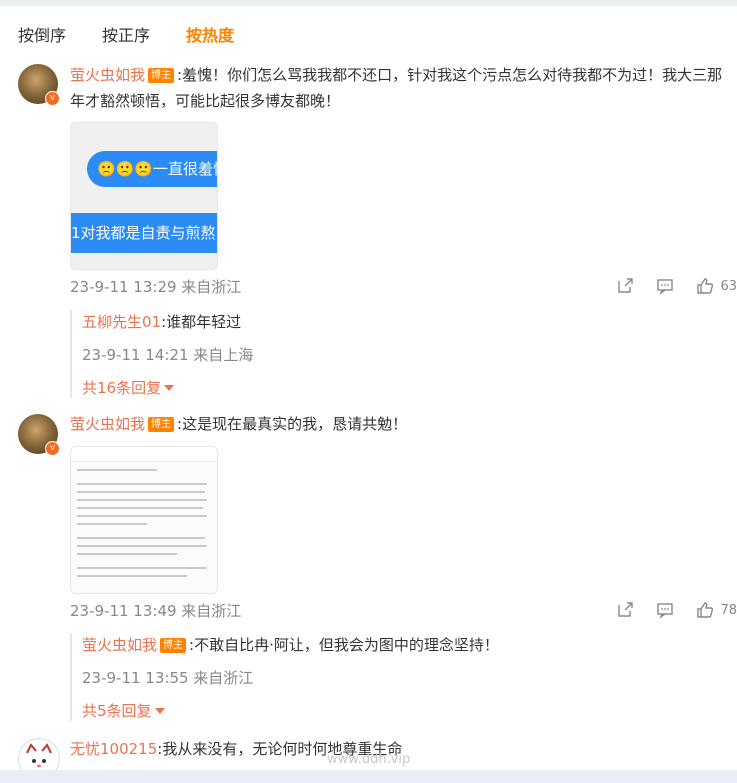  Describe the element at coordinates (144, 196) in the screenshot. I see `comment-image: 🙁🙁🙁一直很羞愧 1对我都是自责与煎熬` at that location.